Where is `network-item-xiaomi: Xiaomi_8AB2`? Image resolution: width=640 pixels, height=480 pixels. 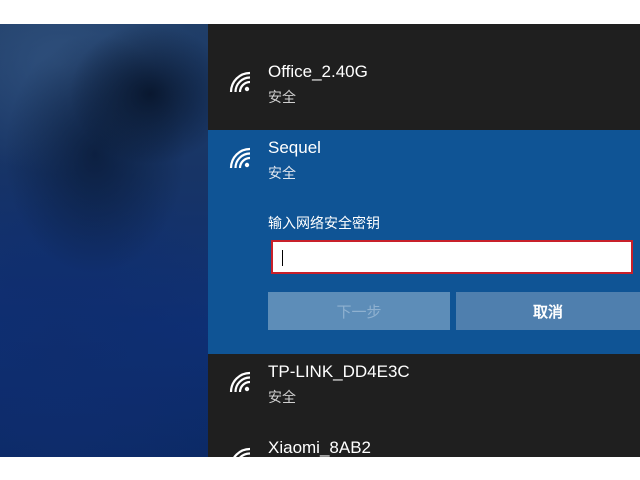
network-item-xiaomi: Xiaomi_8AB2 is located at coordinates (424, 443).